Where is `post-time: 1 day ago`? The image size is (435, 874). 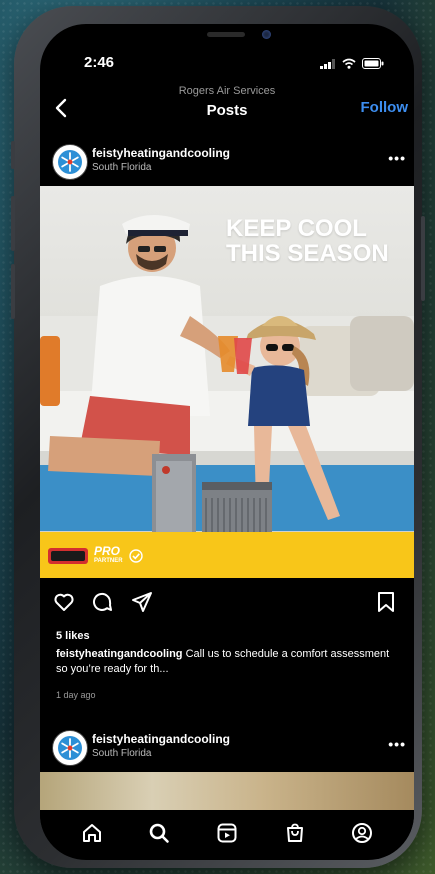
post-time: 1 day ago is located at coordinates (76, 695).